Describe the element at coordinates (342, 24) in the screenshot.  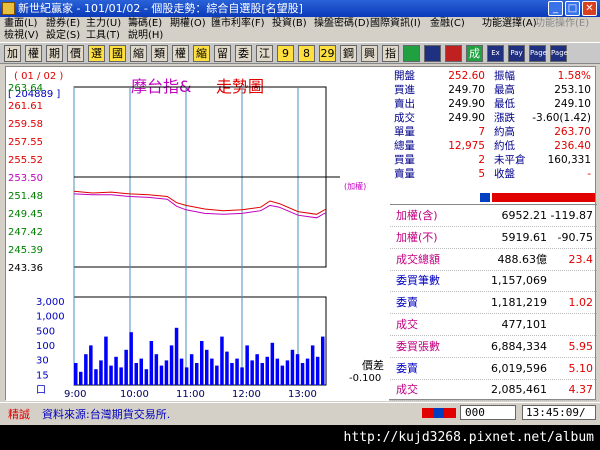
I see `menu-item: 操盤密碼(D)` at that location.